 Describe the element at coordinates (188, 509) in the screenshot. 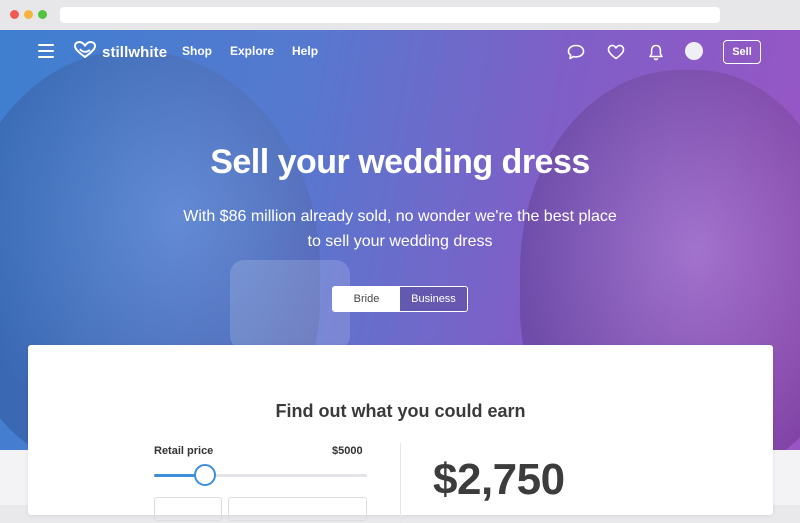

I see `condition-select` at that location.